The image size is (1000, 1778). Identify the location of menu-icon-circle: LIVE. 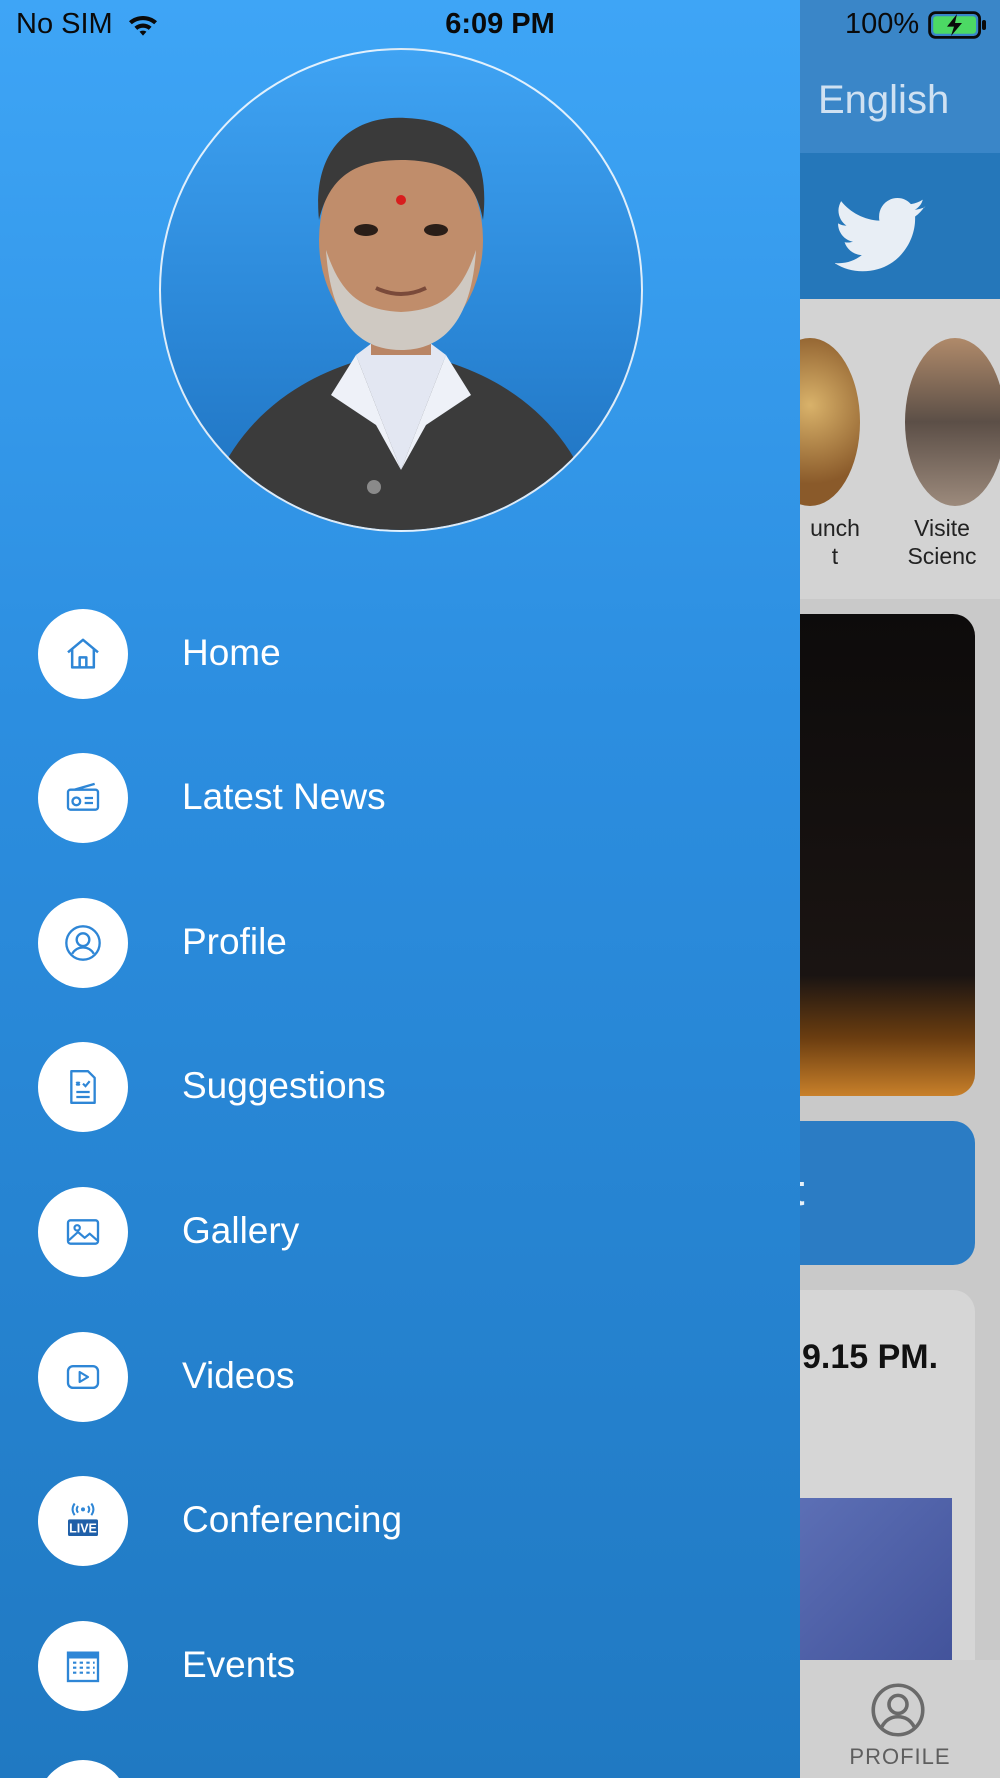
(83, 1521).